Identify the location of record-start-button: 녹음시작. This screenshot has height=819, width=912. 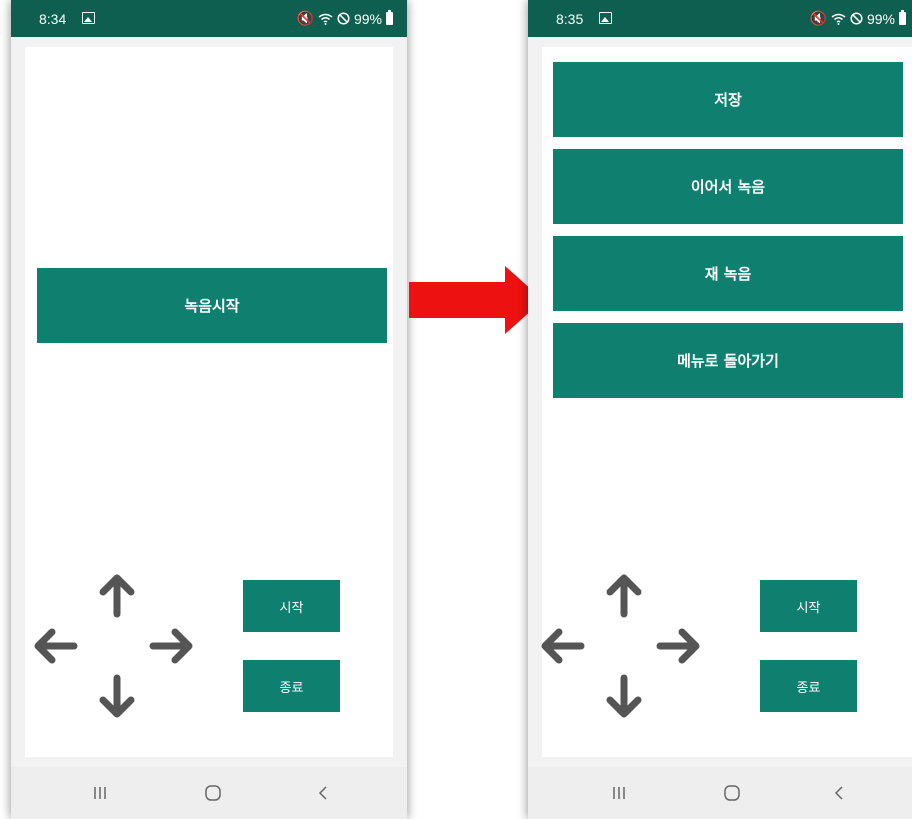
(212, 305).